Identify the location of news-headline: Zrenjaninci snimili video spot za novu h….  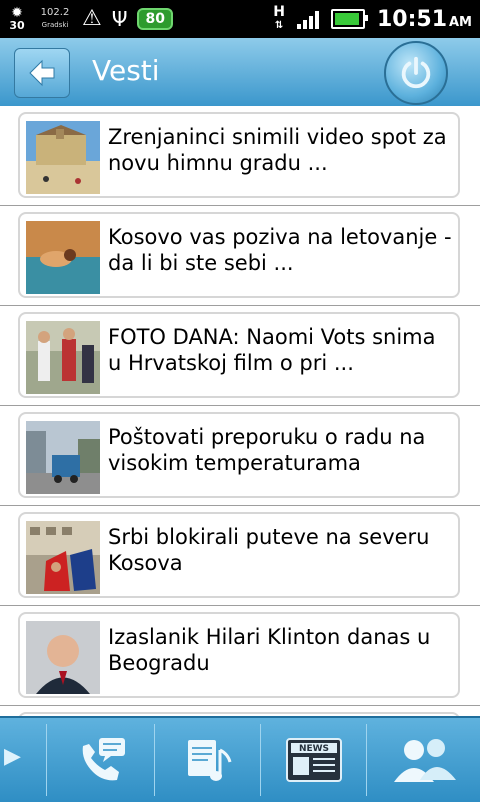
(277, 150).